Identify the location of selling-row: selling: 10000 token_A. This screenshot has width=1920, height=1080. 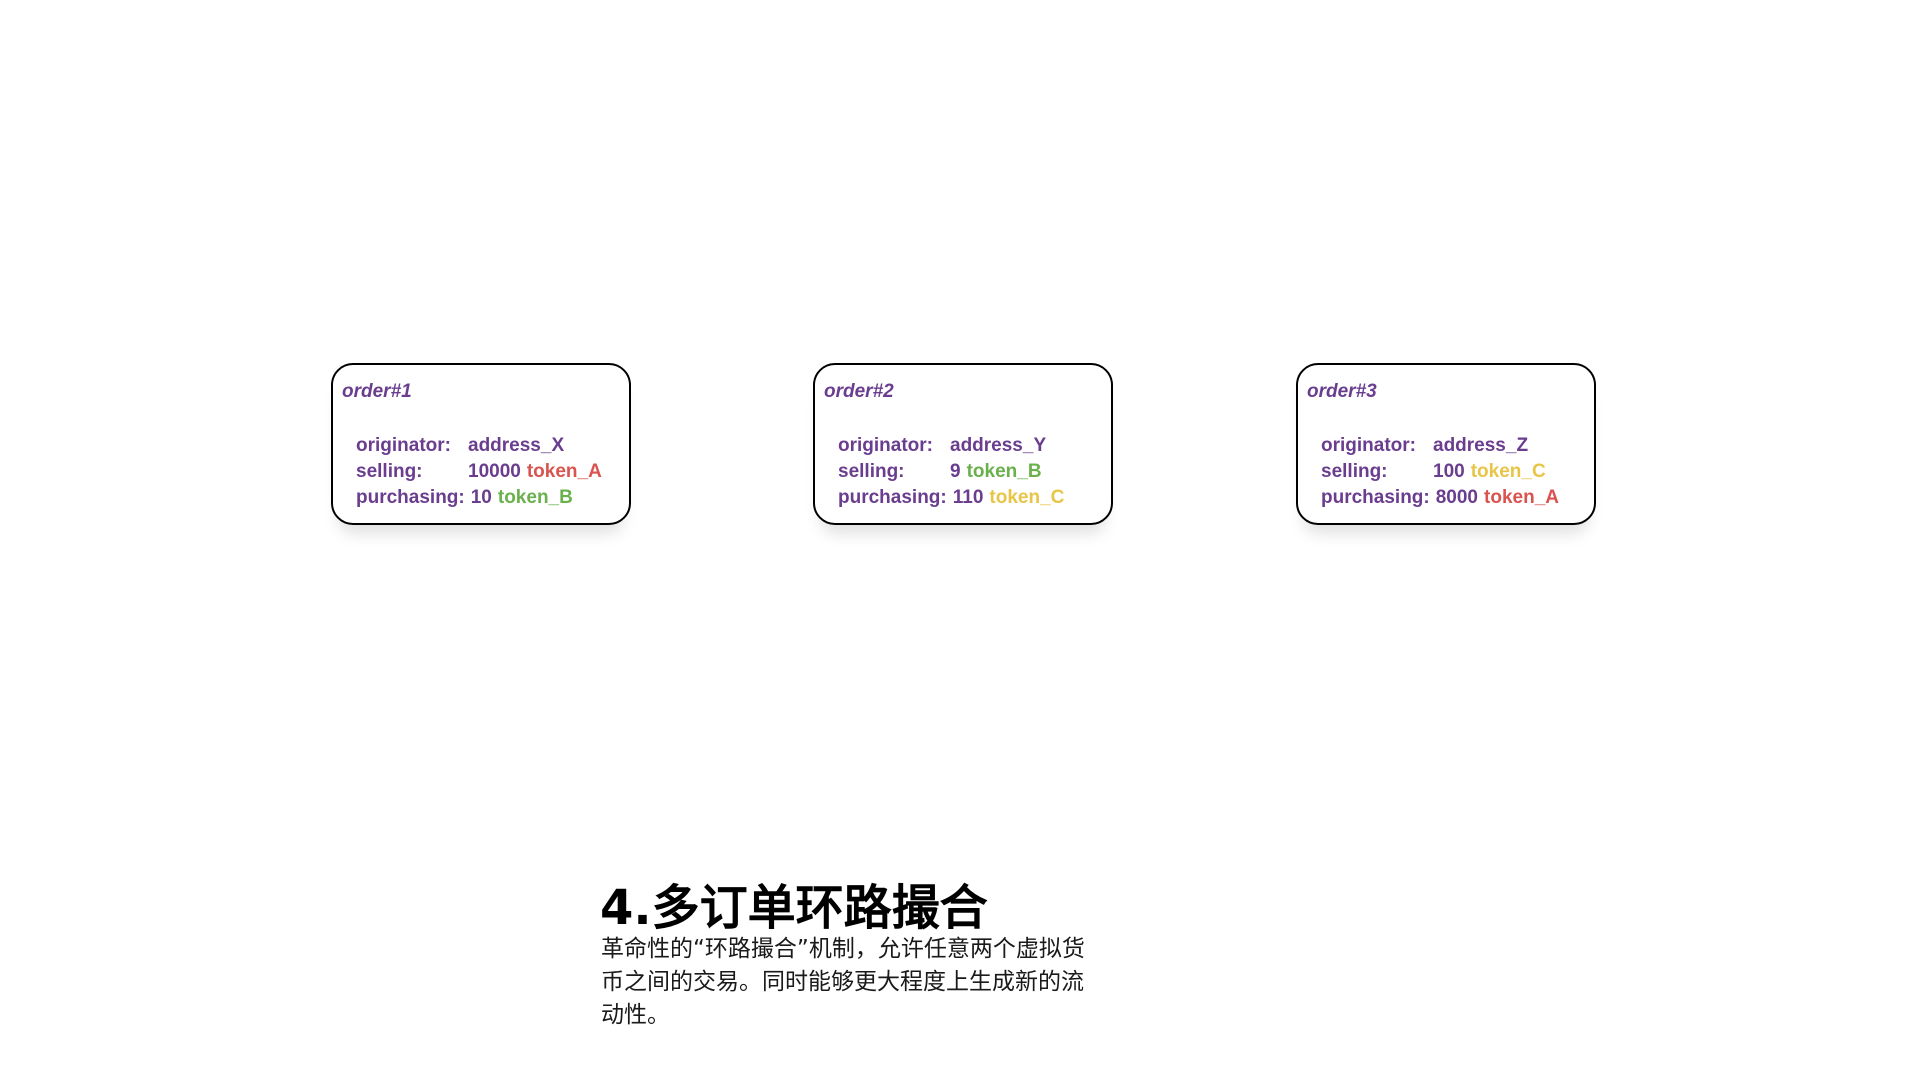
(479, 472).